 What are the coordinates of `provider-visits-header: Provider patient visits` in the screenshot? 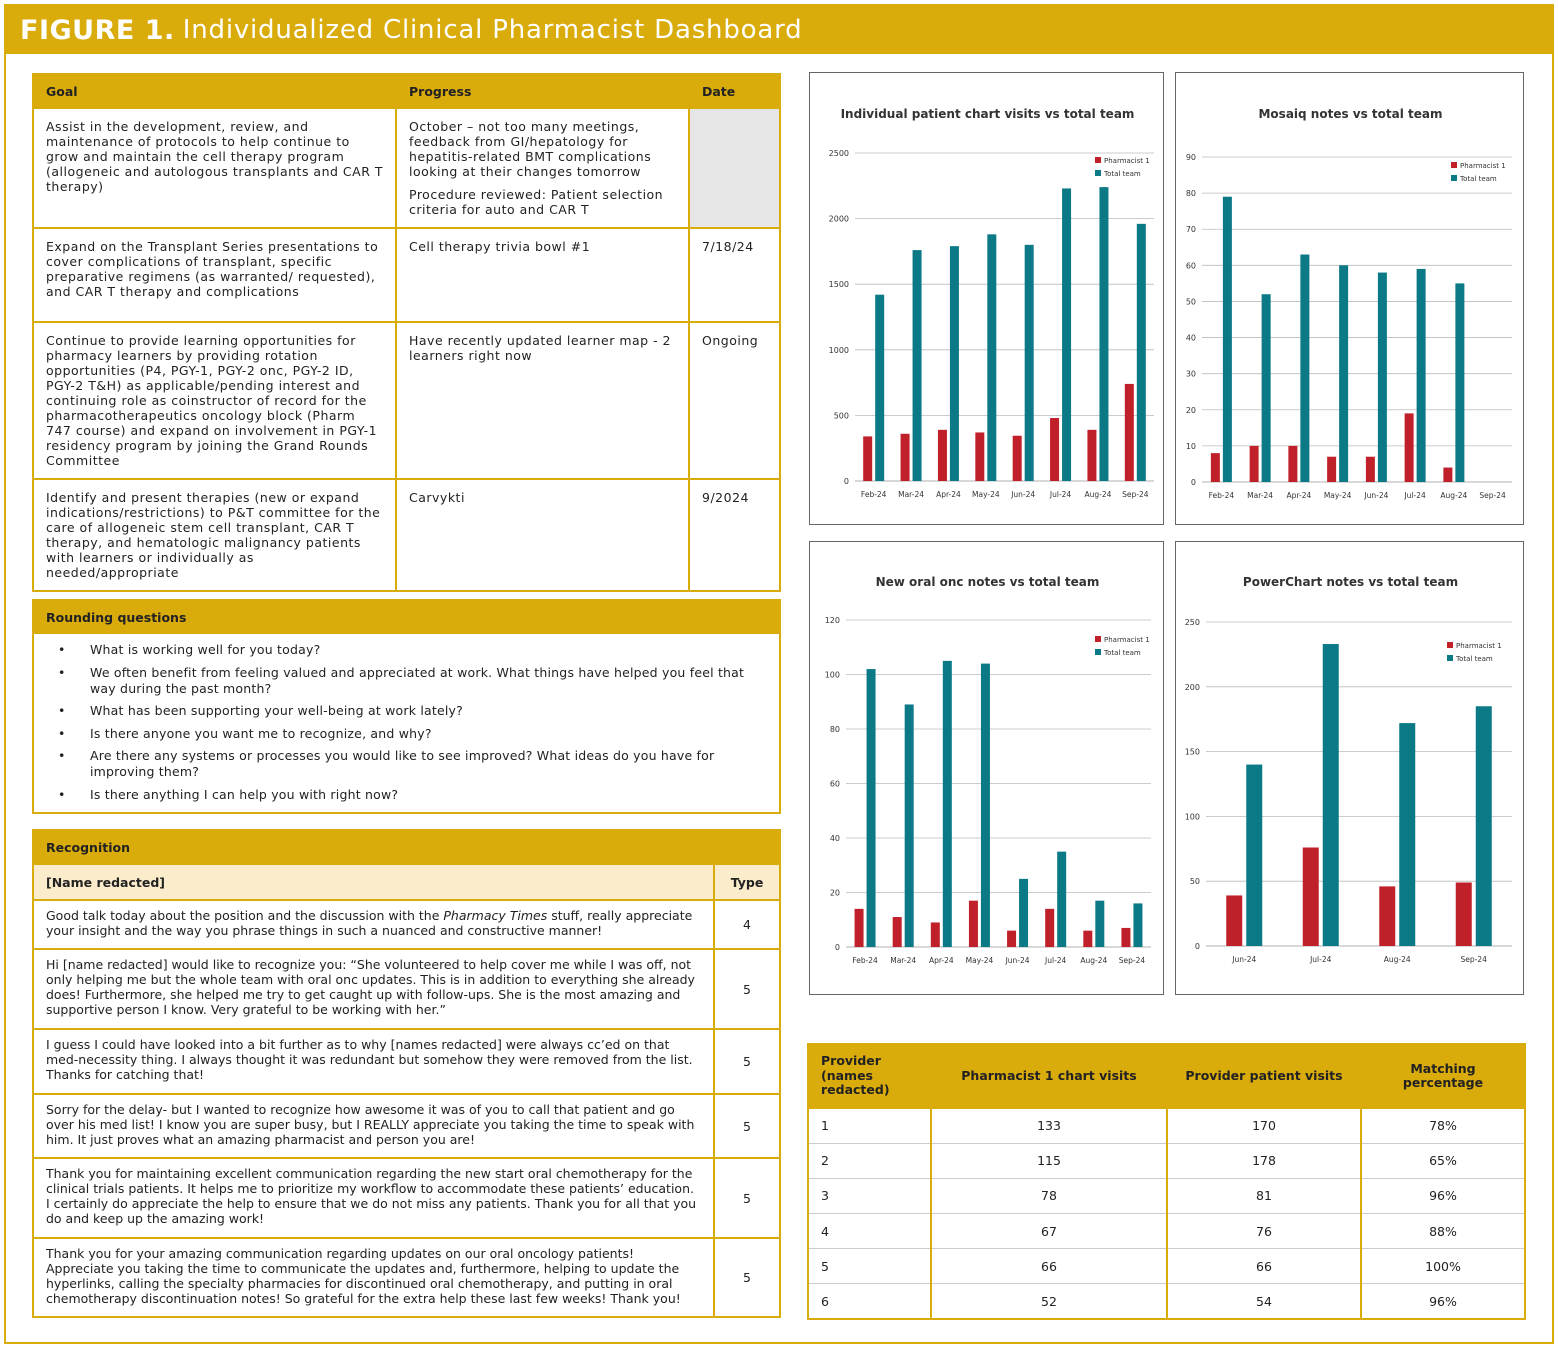 It's located at (1264, 1076).